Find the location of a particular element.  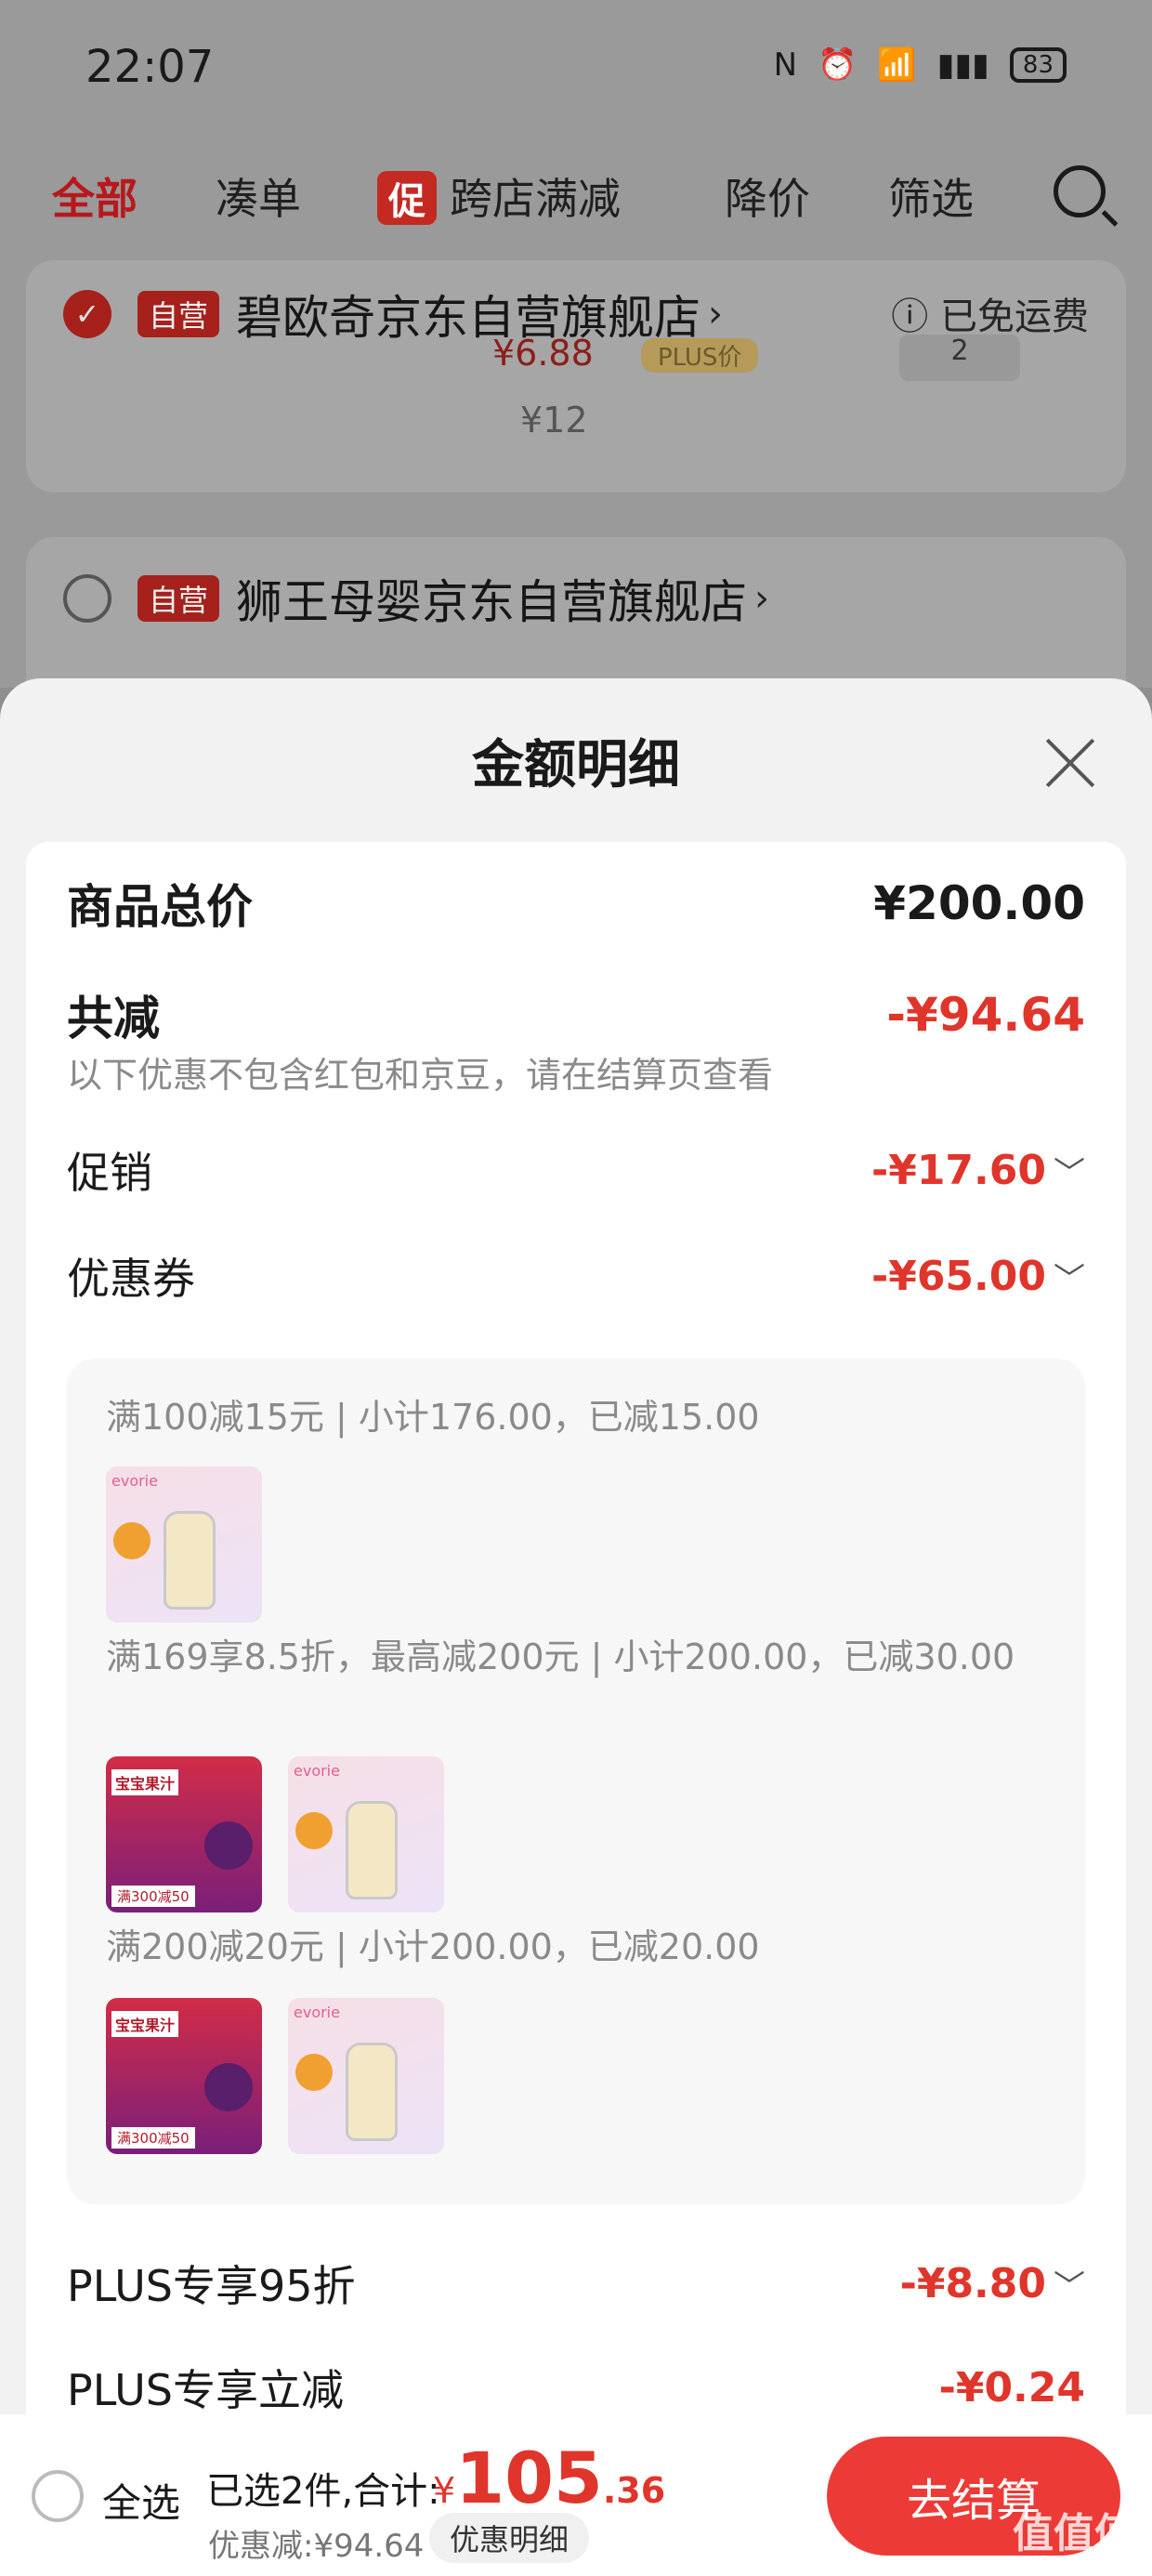

reduced-label: 共减 is located at coordinates (113, 1018).